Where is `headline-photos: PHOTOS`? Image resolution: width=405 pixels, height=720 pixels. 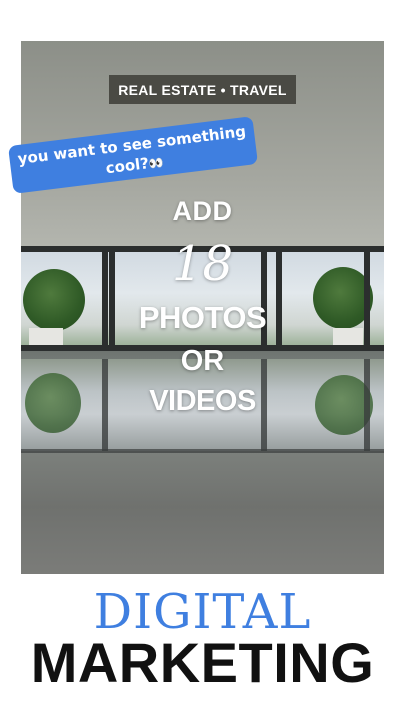
headline-photos: PHOTOS is located at coordinates (202, 317).